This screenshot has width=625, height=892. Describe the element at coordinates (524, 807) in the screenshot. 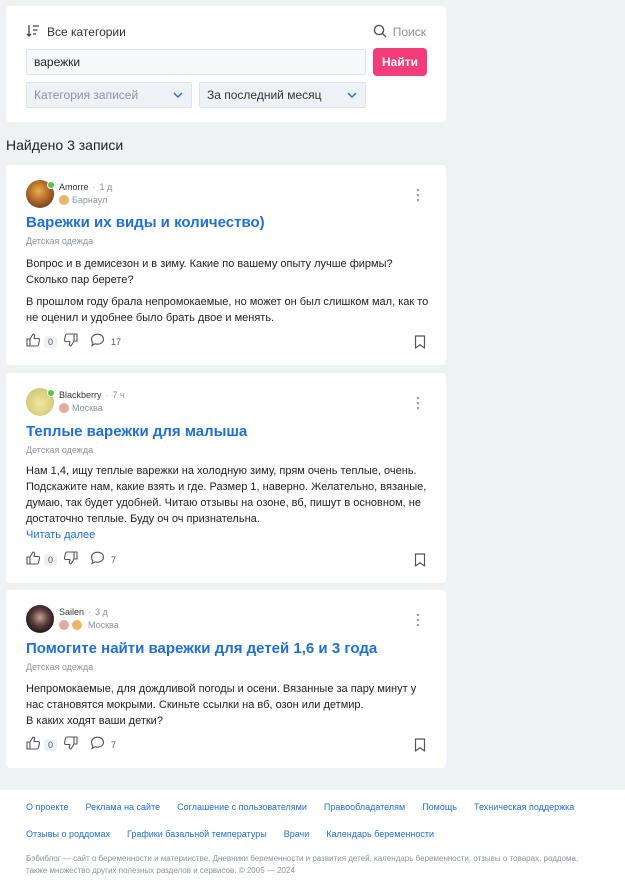

I see `footer-link-support: Техническая поддержка` at that location.